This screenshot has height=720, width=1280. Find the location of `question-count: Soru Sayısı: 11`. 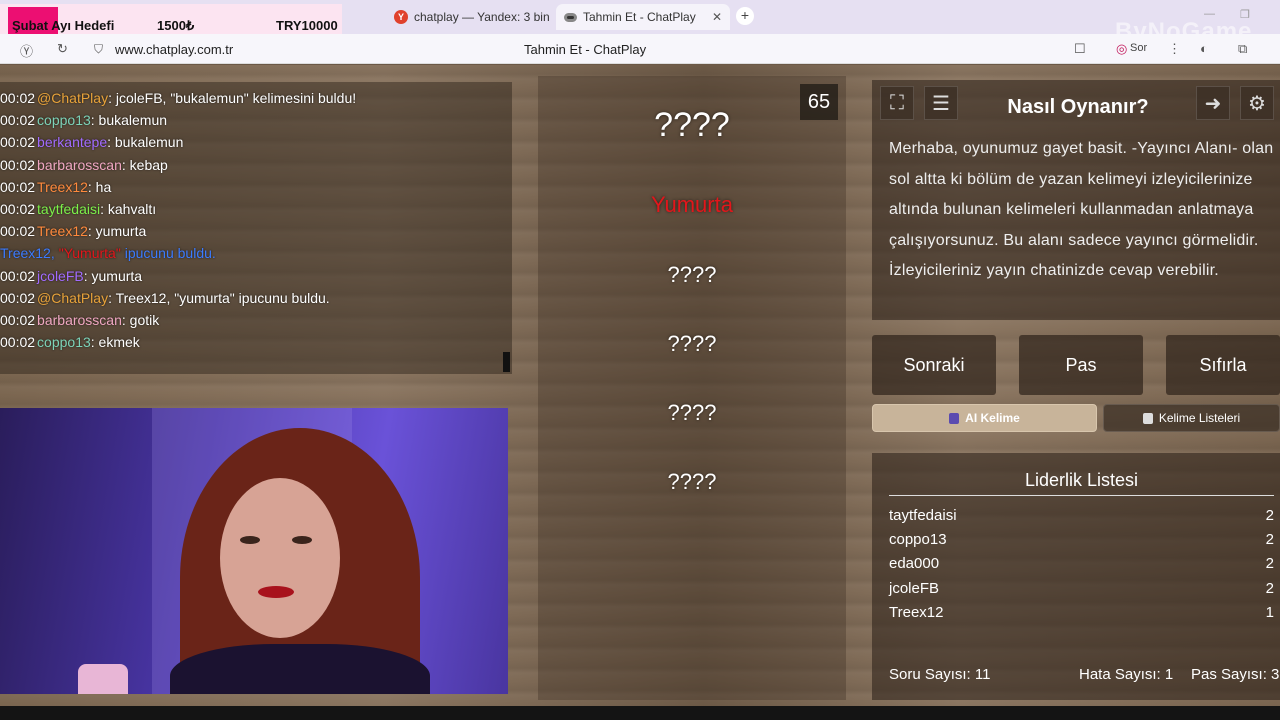

question-count: Soru Sayısı: 11 is located at coordinates (940, 674).